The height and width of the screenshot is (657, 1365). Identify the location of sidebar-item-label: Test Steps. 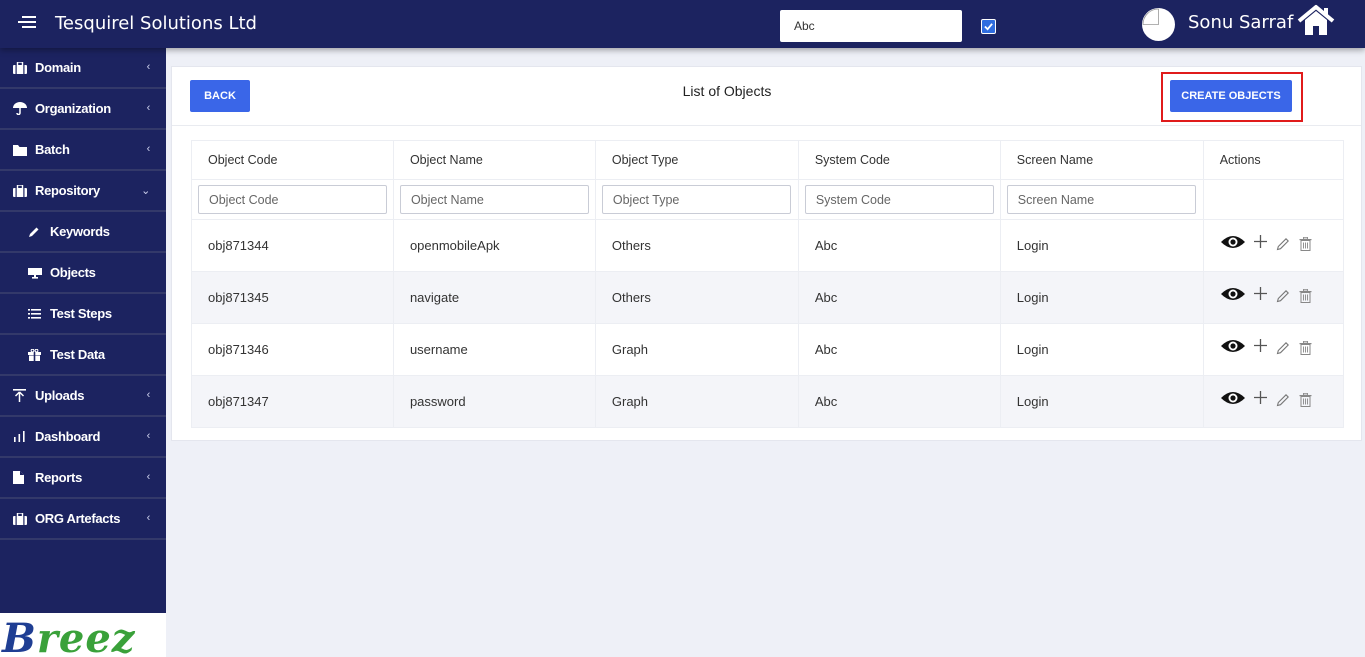
(81, 313).